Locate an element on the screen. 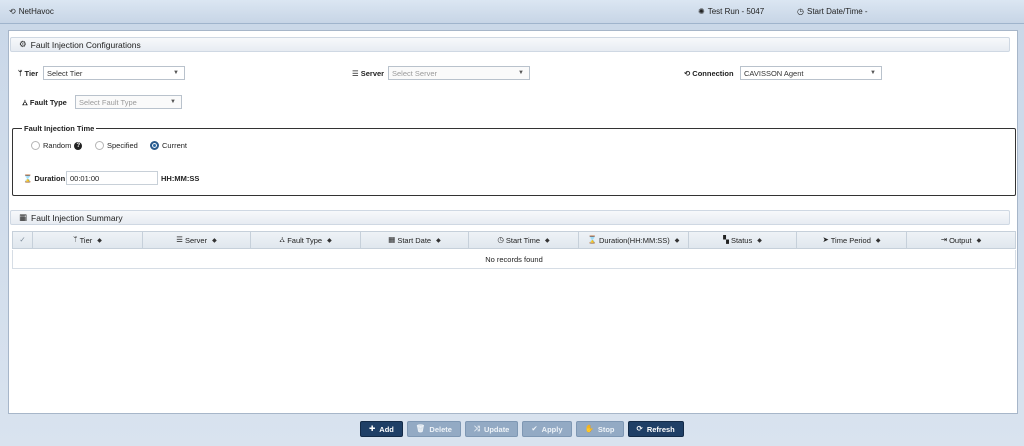  spinner-icon: ✺ is located at coordinates (701, 11).